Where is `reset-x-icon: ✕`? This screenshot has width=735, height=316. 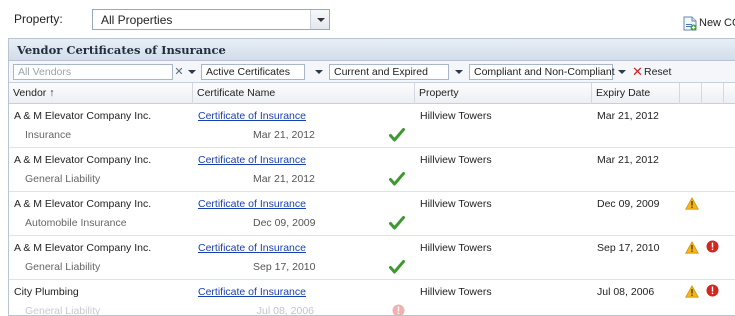 reset-x-icon: ✕ is located at coordinates (637, 71).